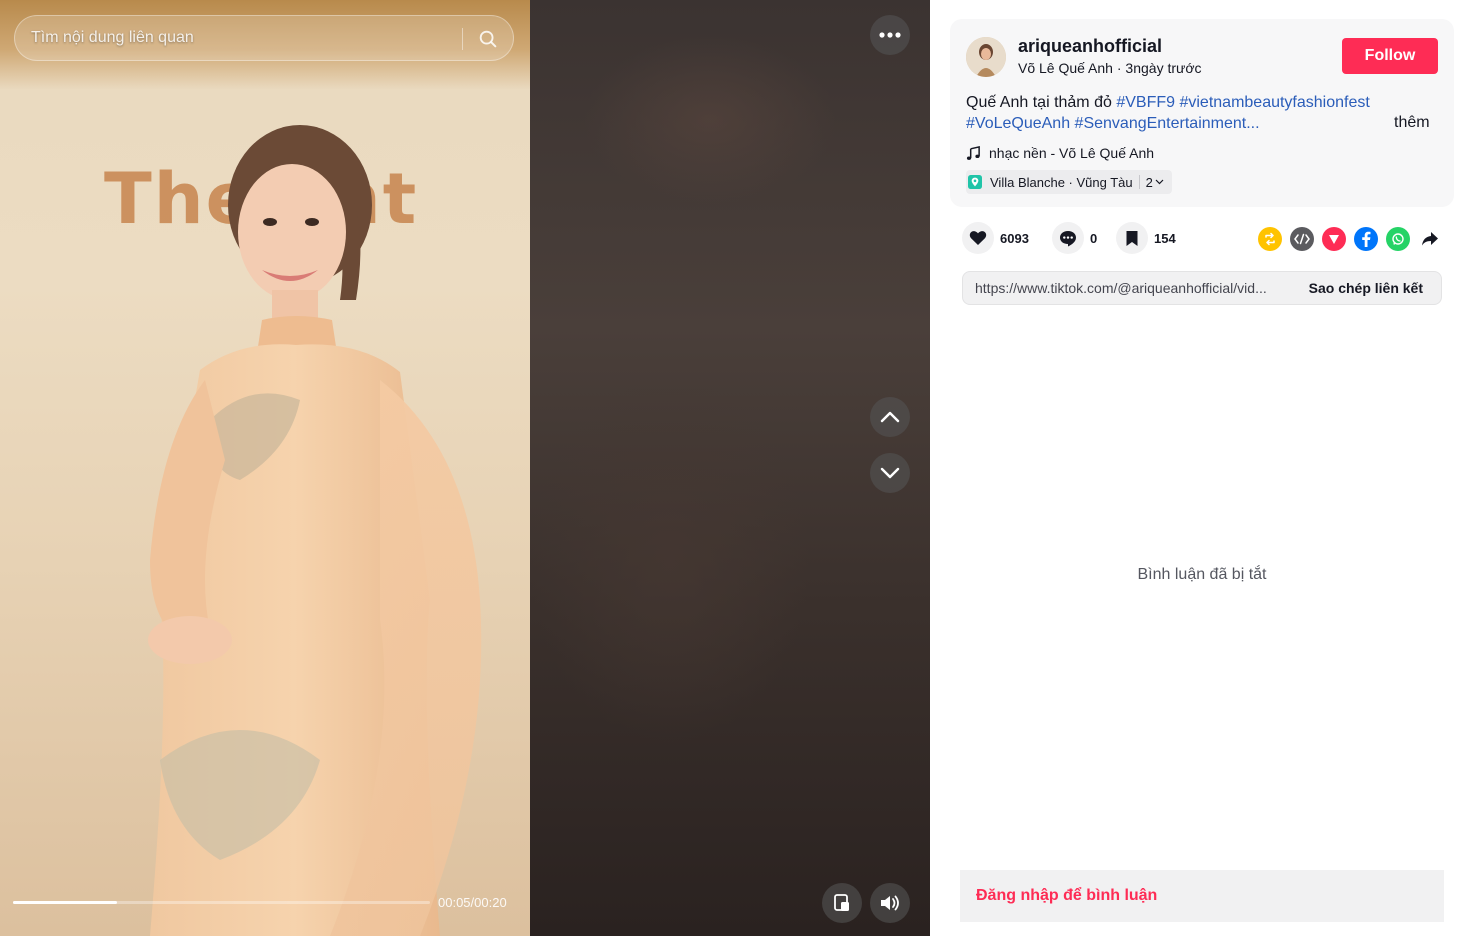  I want to click on avatar, so click(986, 57).